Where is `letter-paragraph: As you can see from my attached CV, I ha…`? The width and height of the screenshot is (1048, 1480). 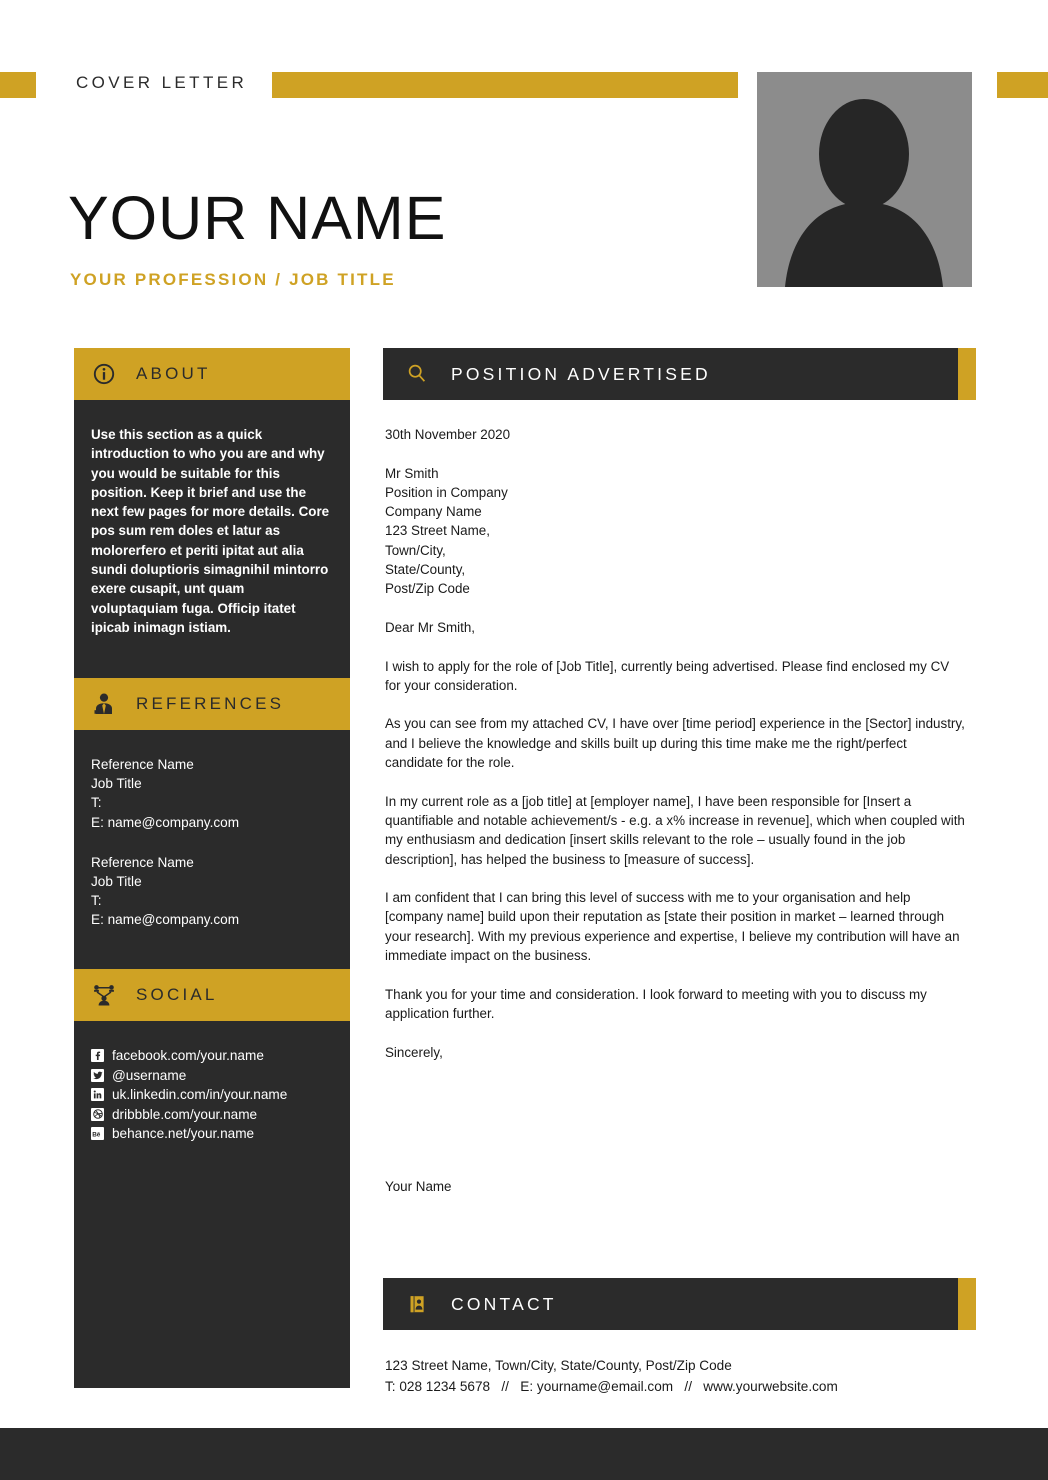
letter-paragraph: As you can see from my attached CV, I ha… is located at coordinates (675, 743).